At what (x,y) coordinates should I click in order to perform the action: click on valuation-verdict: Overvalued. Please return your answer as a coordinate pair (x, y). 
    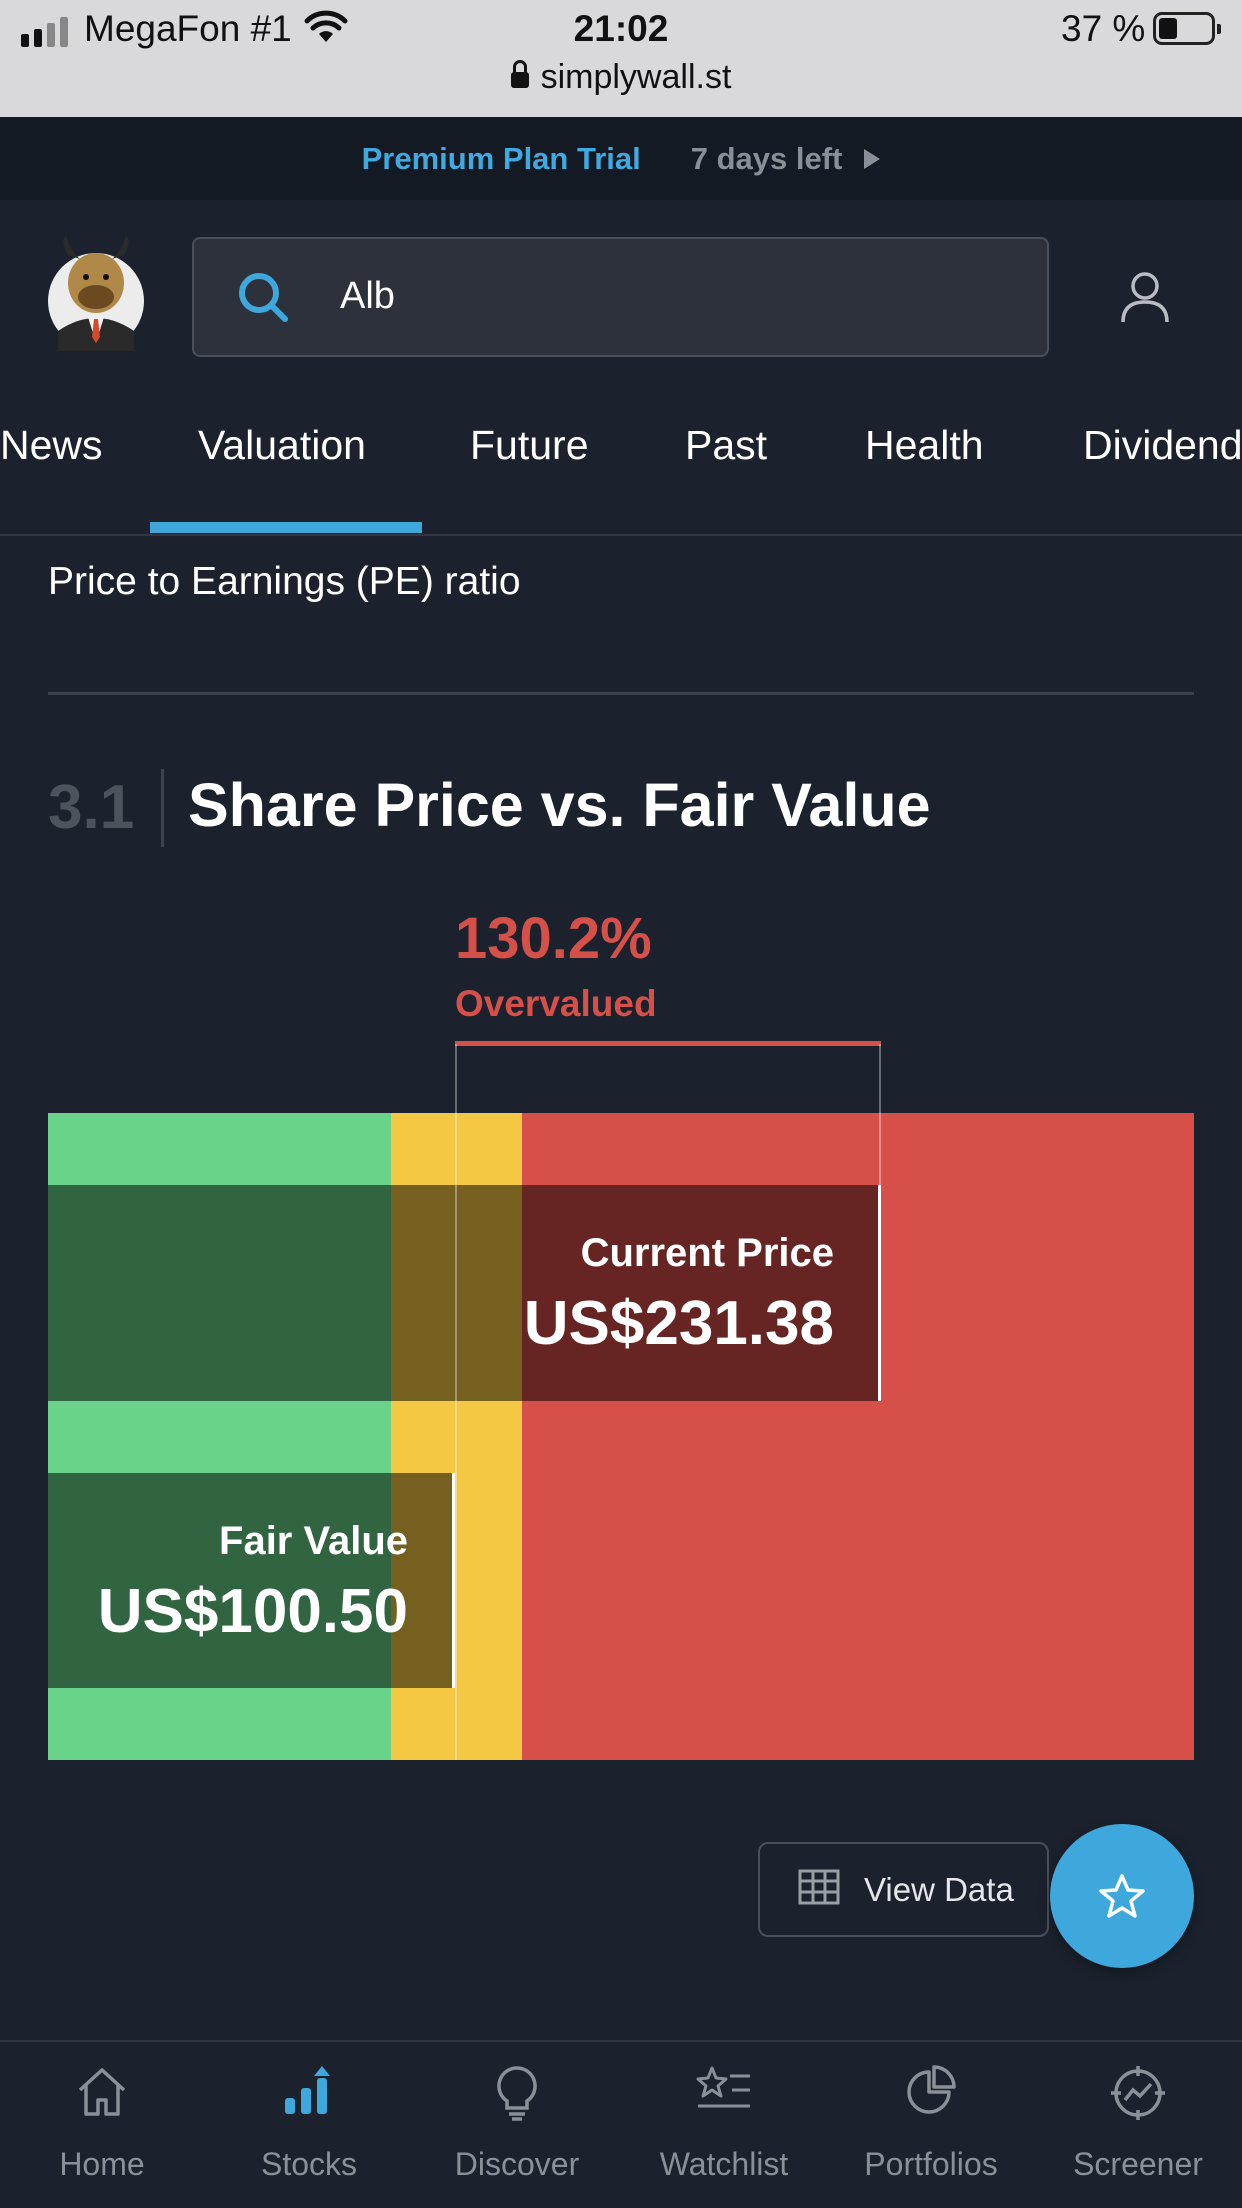
    Looking at the image, I should click on (556, 1003).